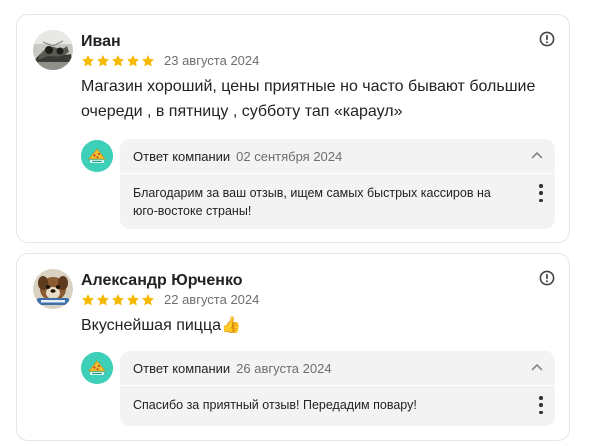  What do you see at coordinates (101, 42) in the screenshot?
I see `review-author: Иван` at bounding box center [101, 42].